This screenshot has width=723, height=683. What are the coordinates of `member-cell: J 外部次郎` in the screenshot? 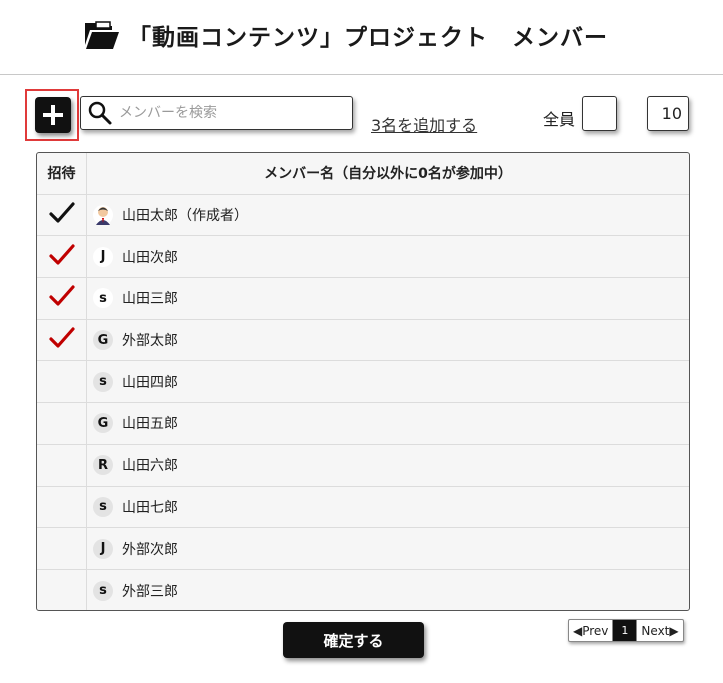 It's located at (388, 548).